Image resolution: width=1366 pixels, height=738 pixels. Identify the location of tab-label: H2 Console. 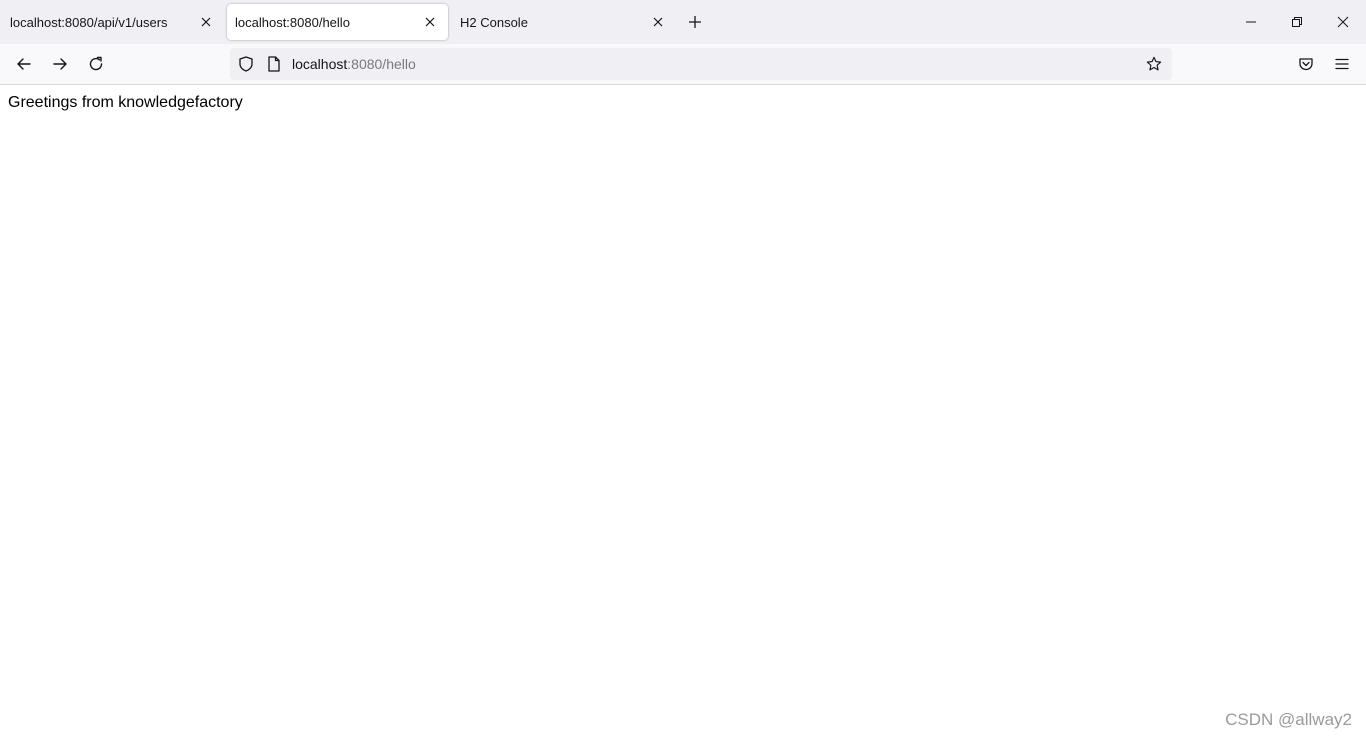
(494, 22).